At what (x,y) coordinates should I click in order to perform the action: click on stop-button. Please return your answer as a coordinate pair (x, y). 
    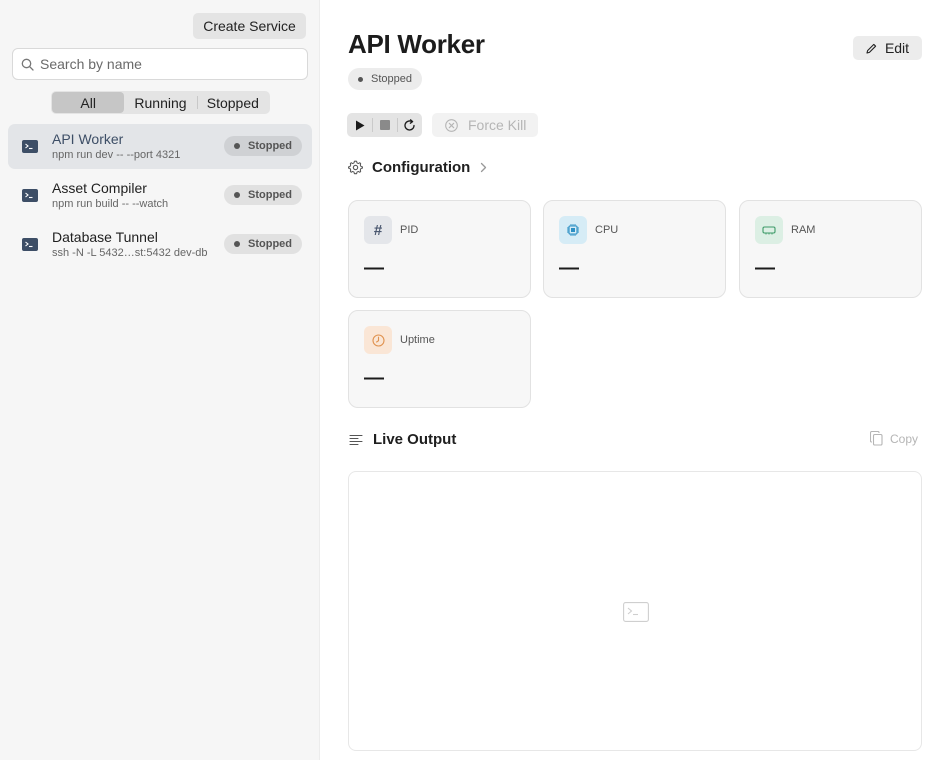
    Looking at the image, I should click on (384, 125).